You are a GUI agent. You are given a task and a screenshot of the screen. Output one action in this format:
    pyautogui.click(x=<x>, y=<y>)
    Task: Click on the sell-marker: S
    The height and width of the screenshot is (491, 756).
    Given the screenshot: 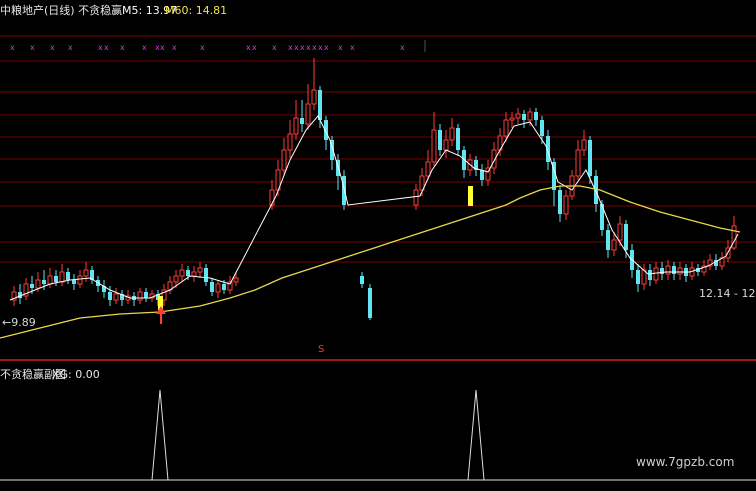 What is the action you would take?
    pyautogui.click(x=321, y=349)
    